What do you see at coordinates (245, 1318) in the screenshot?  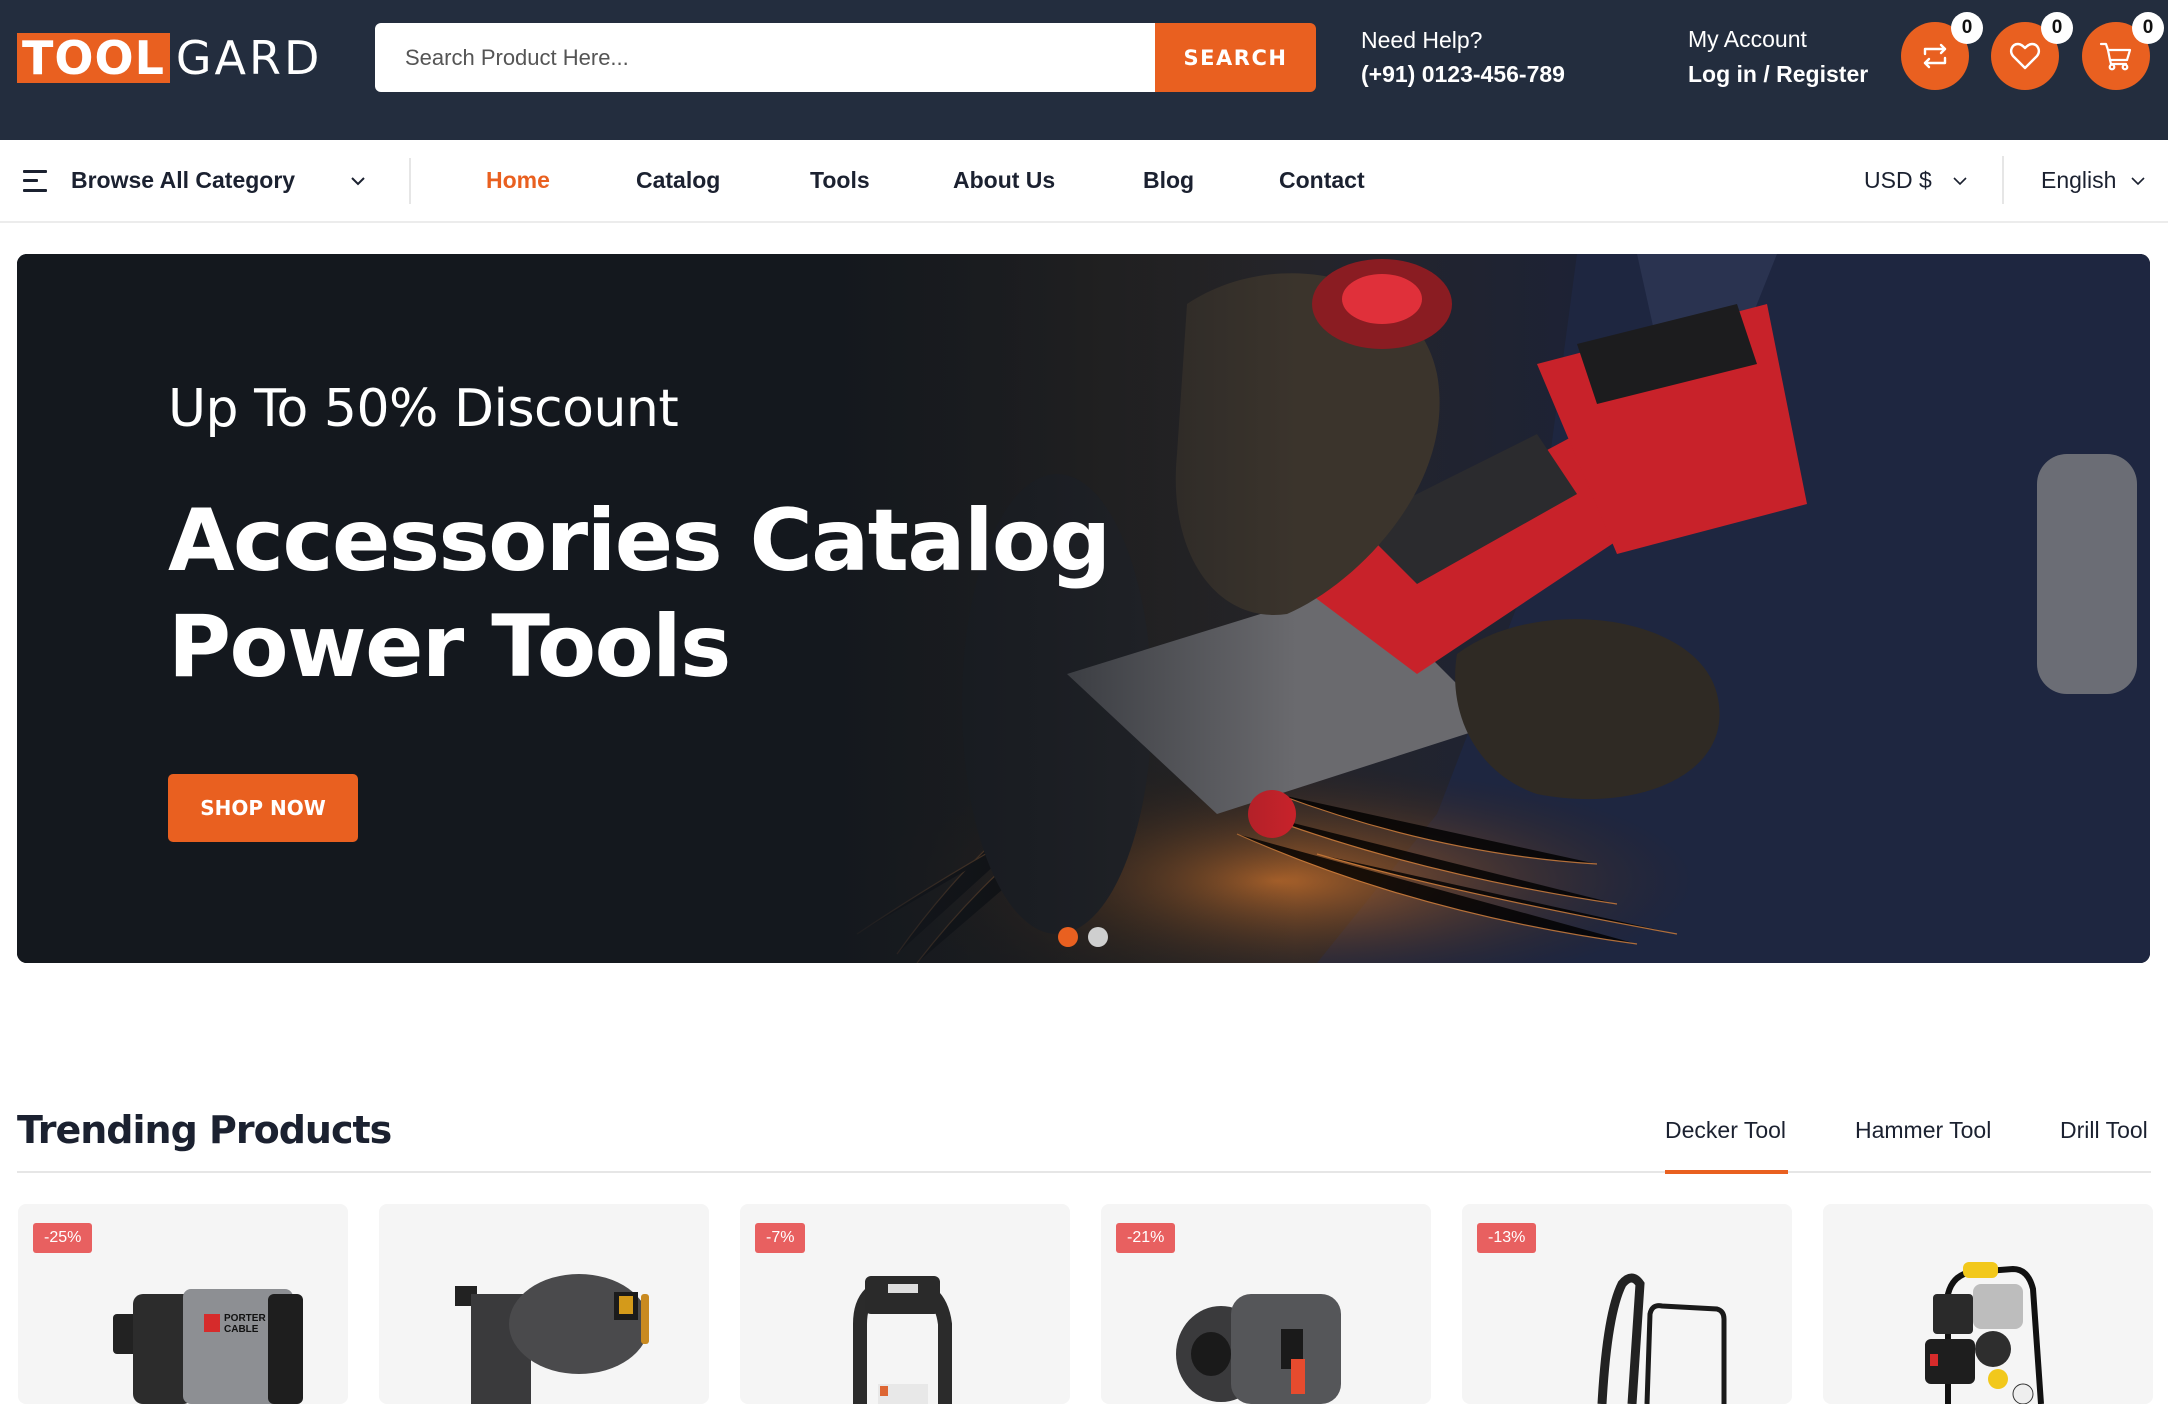 I see `svg-text: PORTER` at bounding box center [245, 1318].